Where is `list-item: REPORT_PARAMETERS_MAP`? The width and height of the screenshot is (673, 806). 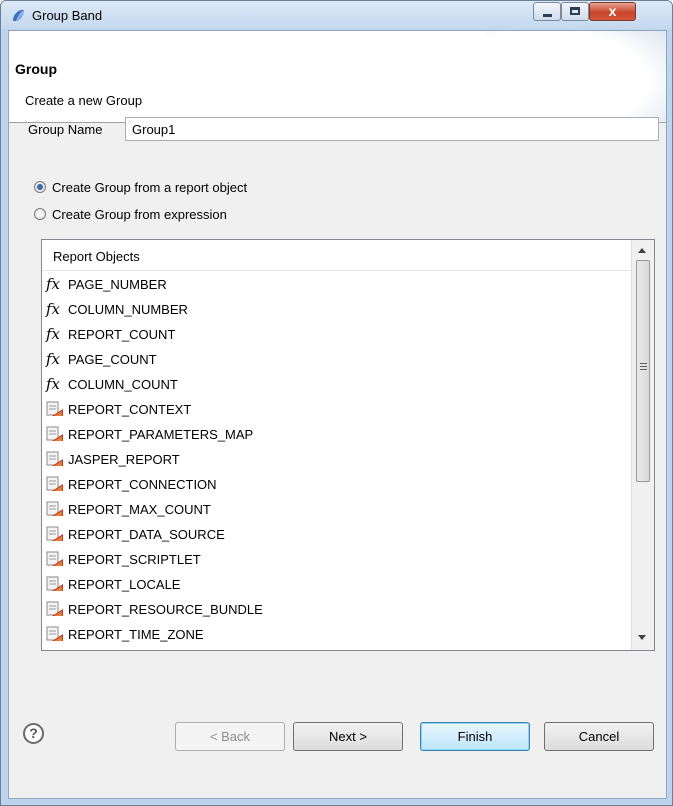
list-item: REPORT_PARAMETERS_MAP is located at coordinates (338, 434).